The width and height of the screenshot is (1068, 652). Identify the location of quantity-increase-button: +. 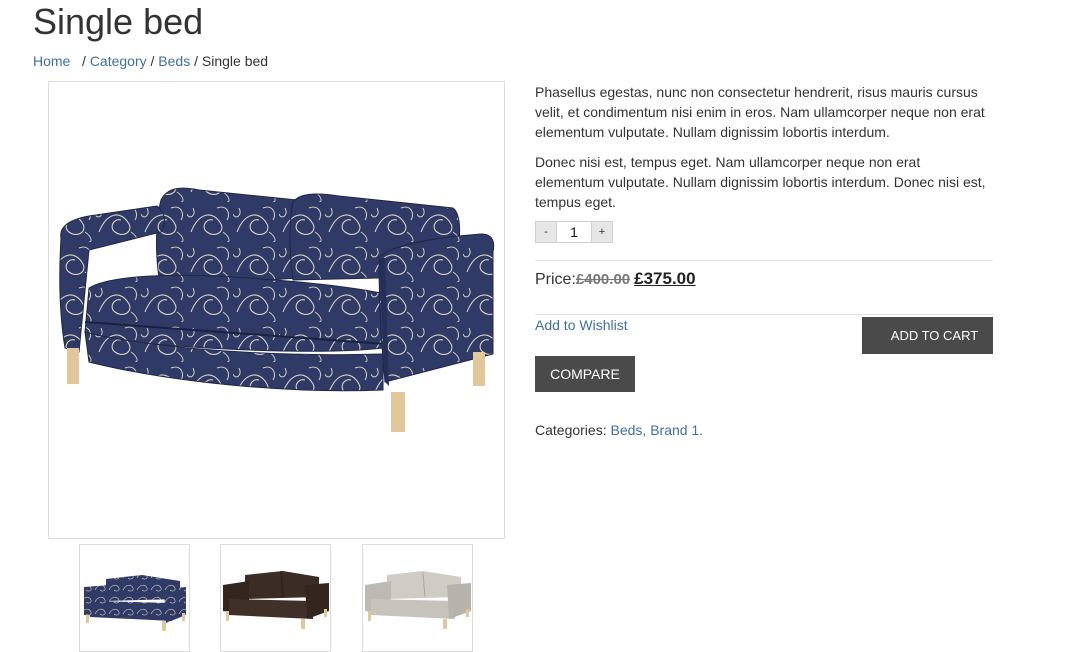
(602, 232).